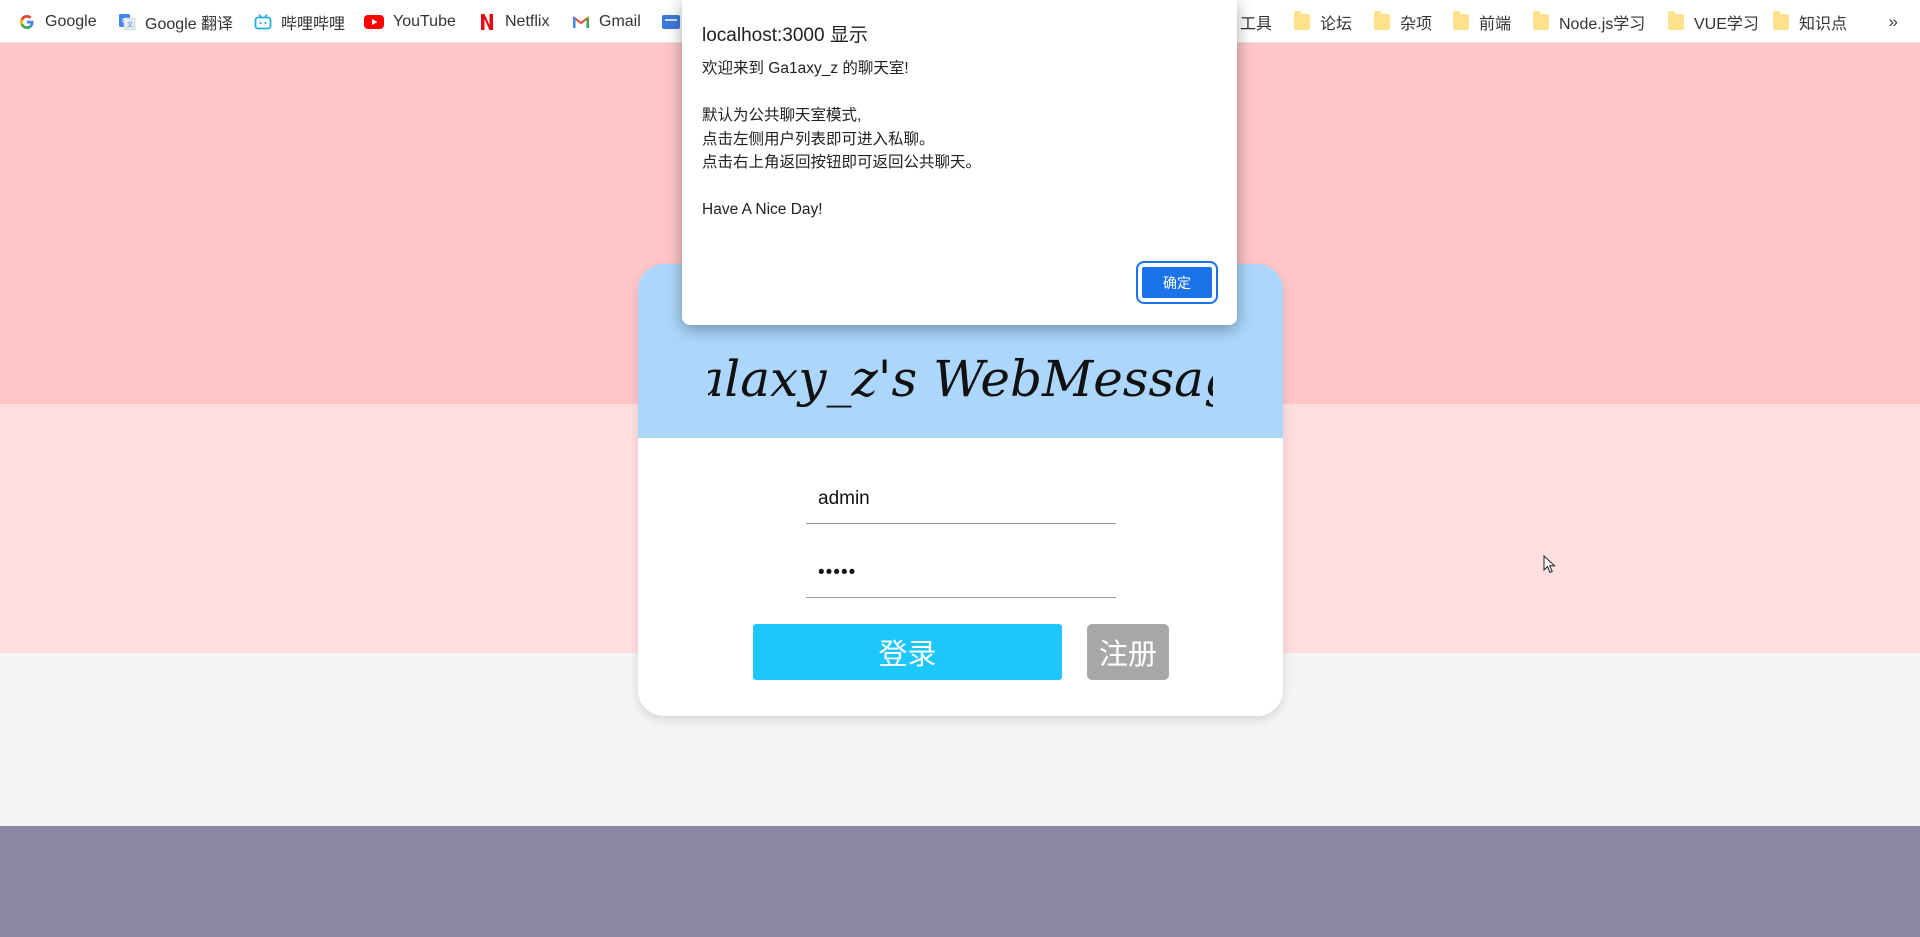 This screenshot has width=1920, height=937. What do you see at coordinates (527, 21) in the screenshot?
I see `bookmark-label: Netflix` at bounding box center [527, 21].